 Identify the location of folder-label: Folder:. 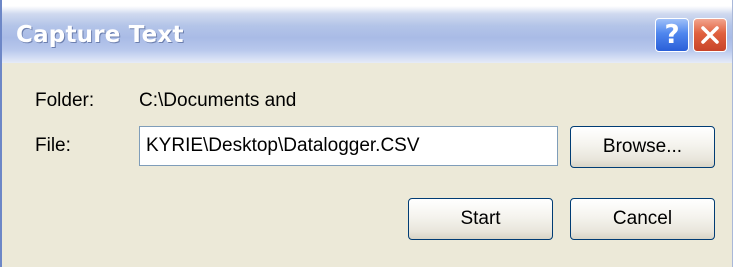
(65, 100).